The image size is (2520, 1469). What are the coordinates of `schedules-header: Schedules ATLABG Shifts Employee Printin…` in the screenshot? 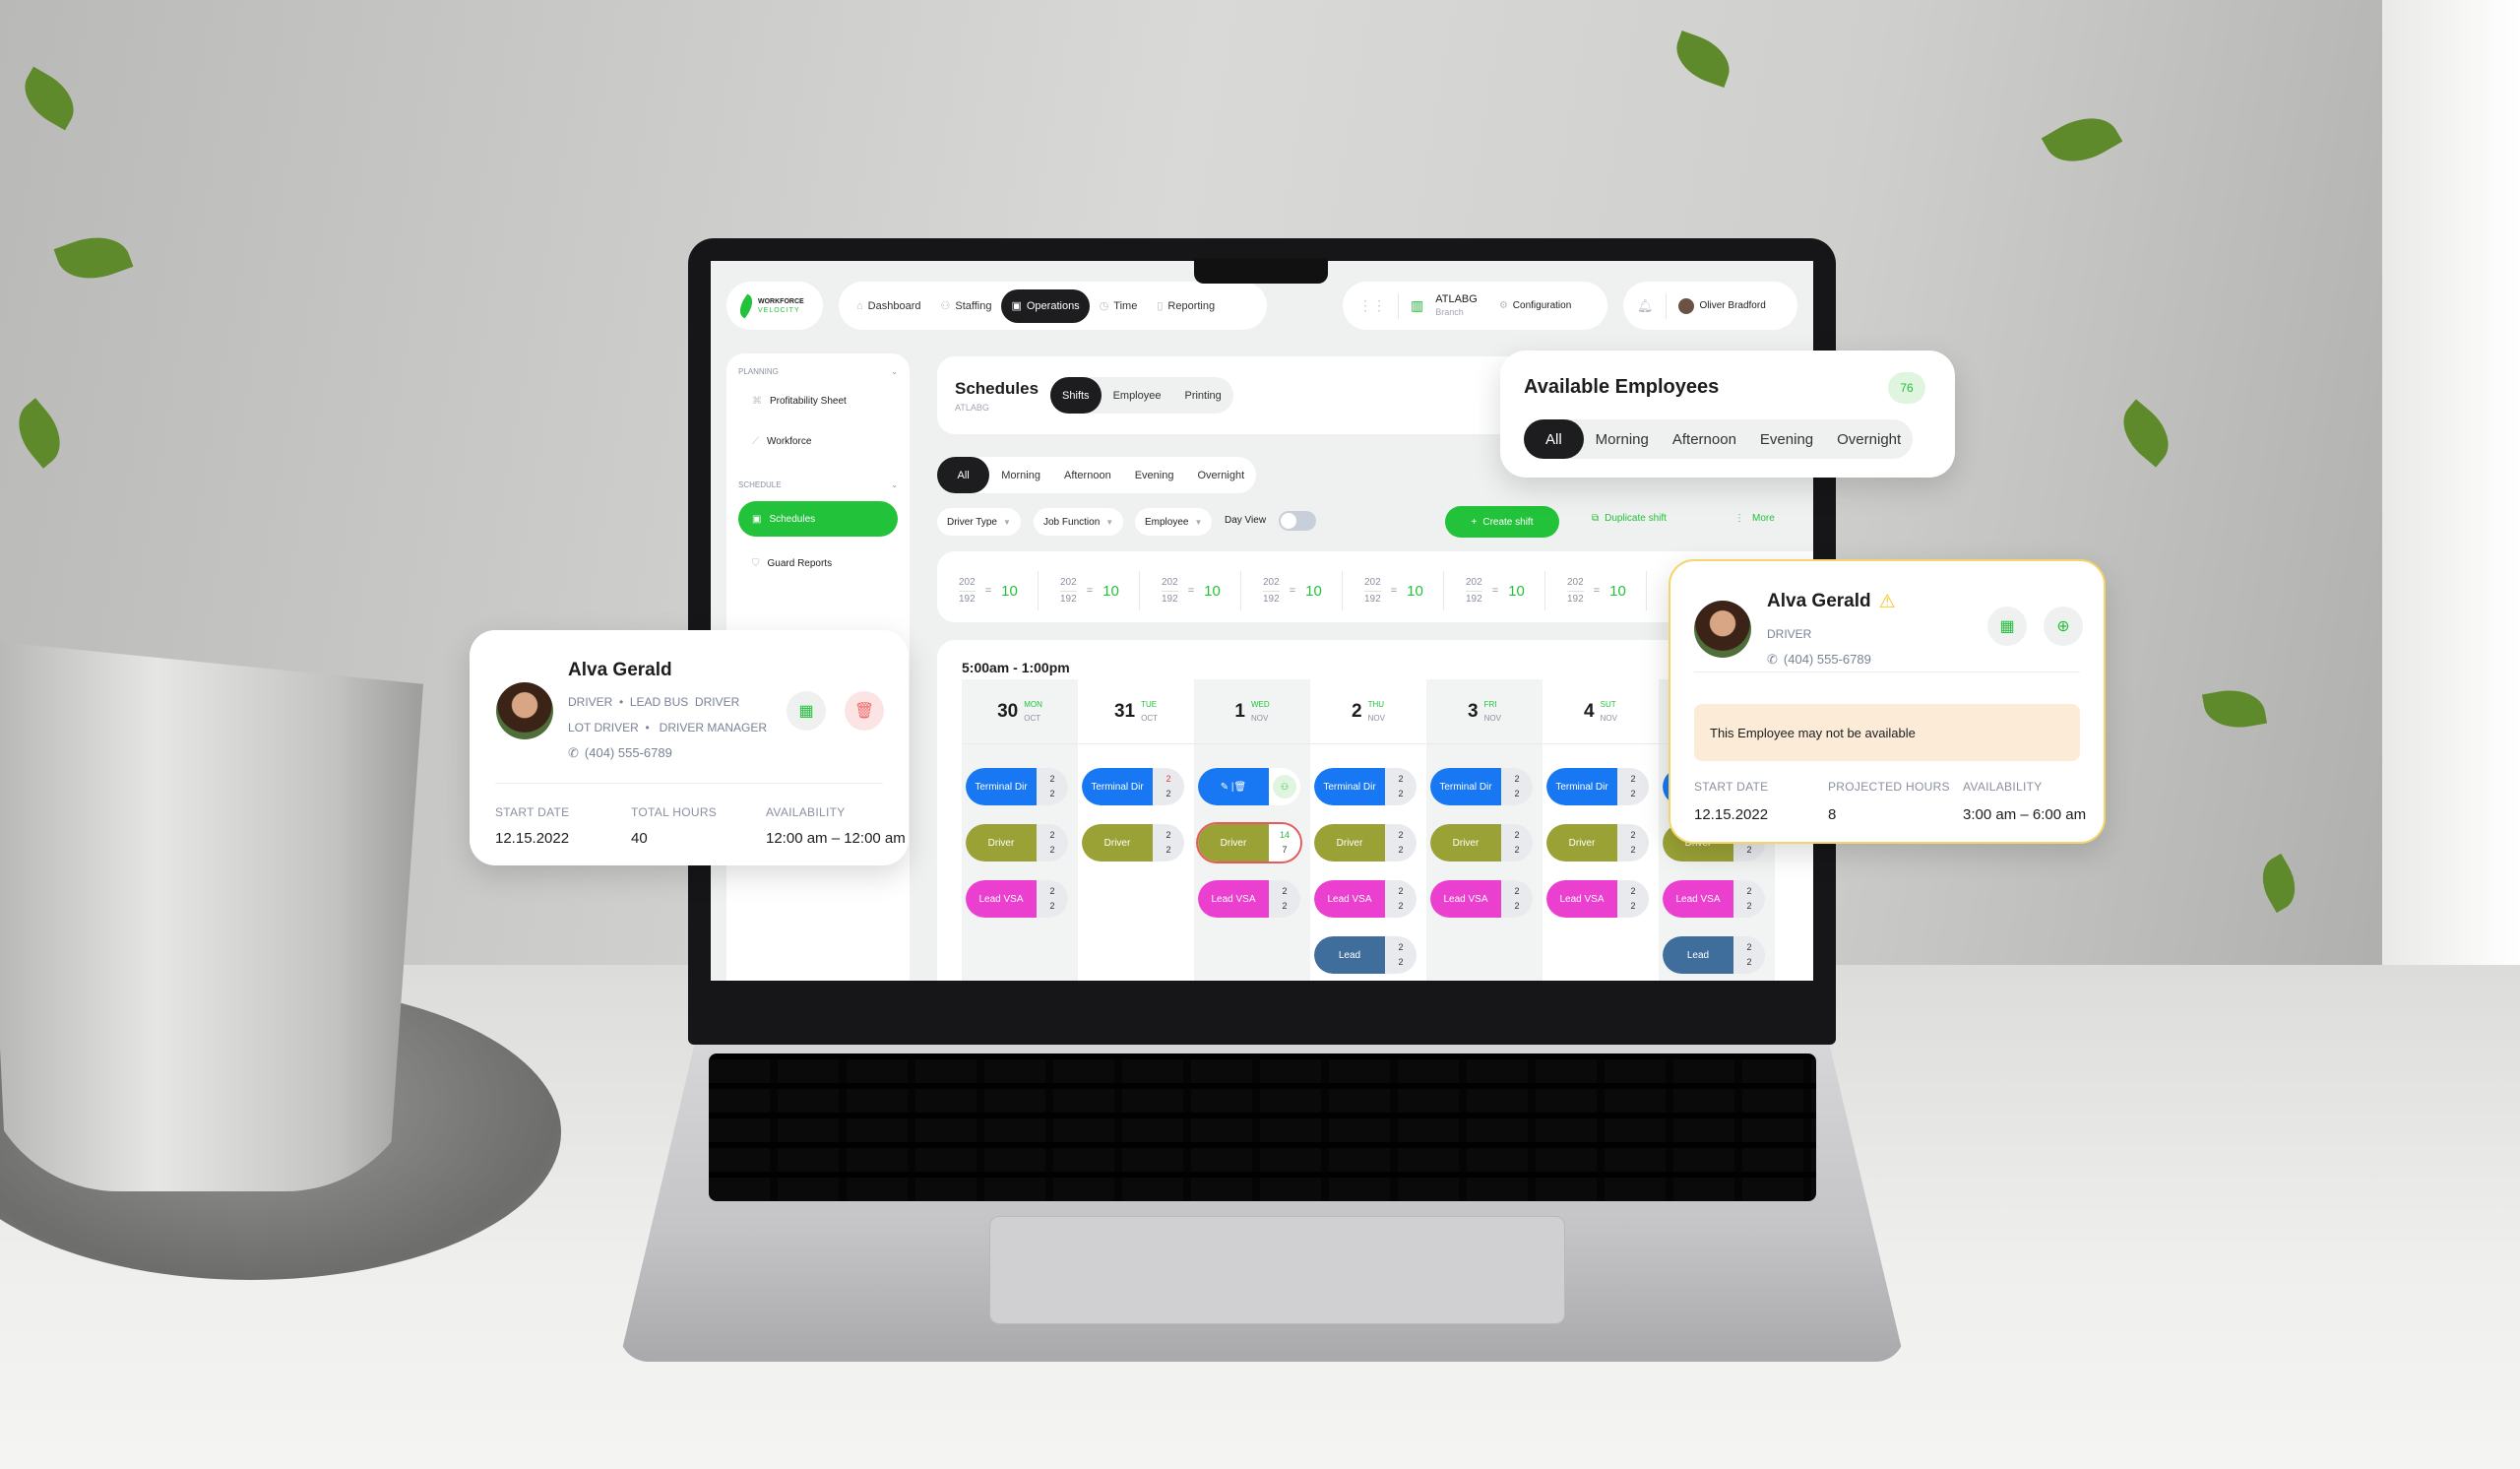 It's located at (1232, 395).